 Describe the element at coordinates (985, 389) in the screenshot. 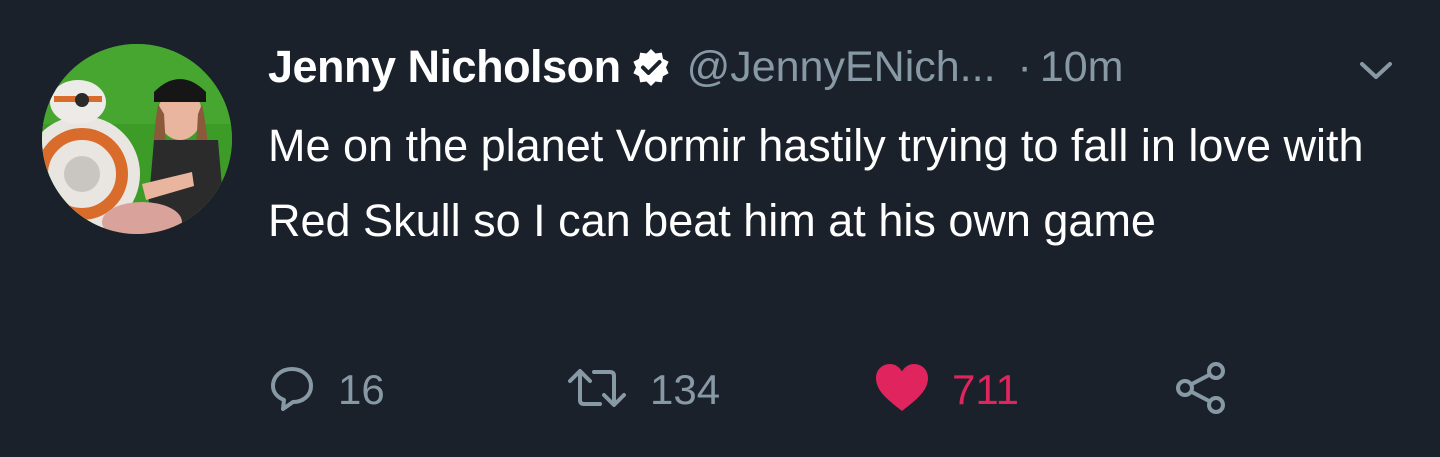

I see `like-count: 711` at that location.